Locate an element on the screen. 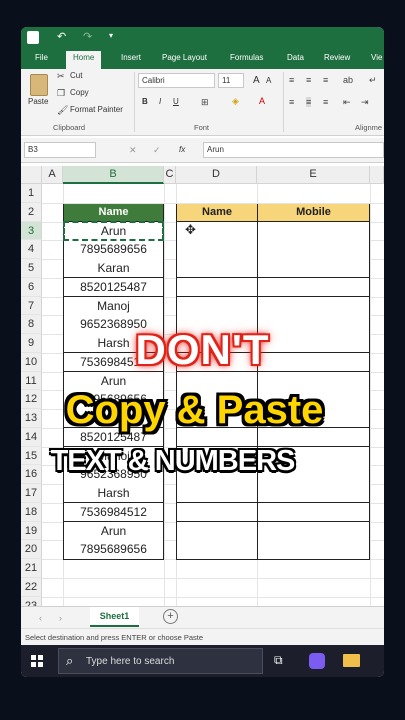 This screenshot has width=405, height=720. taskbar-search-box: ⌕ Type here to search is located at coordinates (160, 661).